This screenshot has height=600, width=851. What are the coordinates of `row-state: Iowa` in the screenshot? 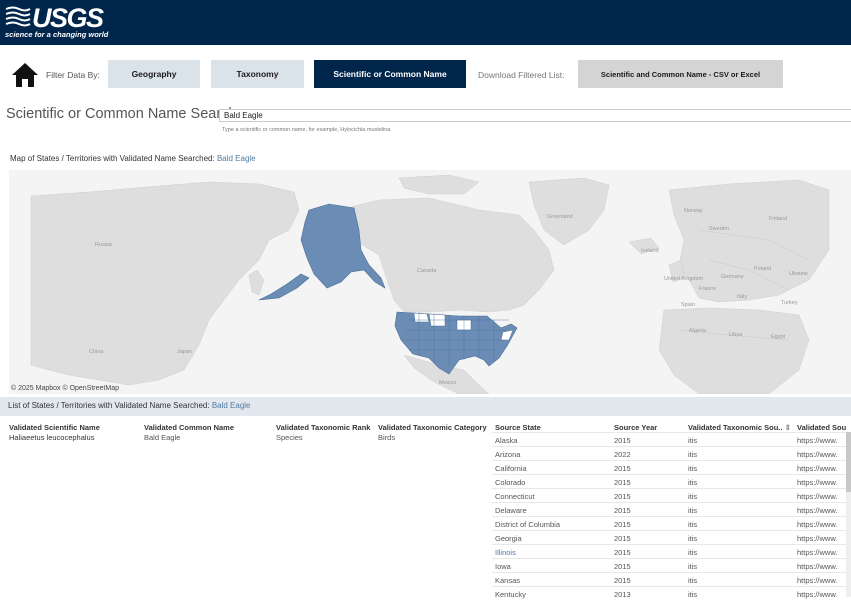 It's located at (503, 566).